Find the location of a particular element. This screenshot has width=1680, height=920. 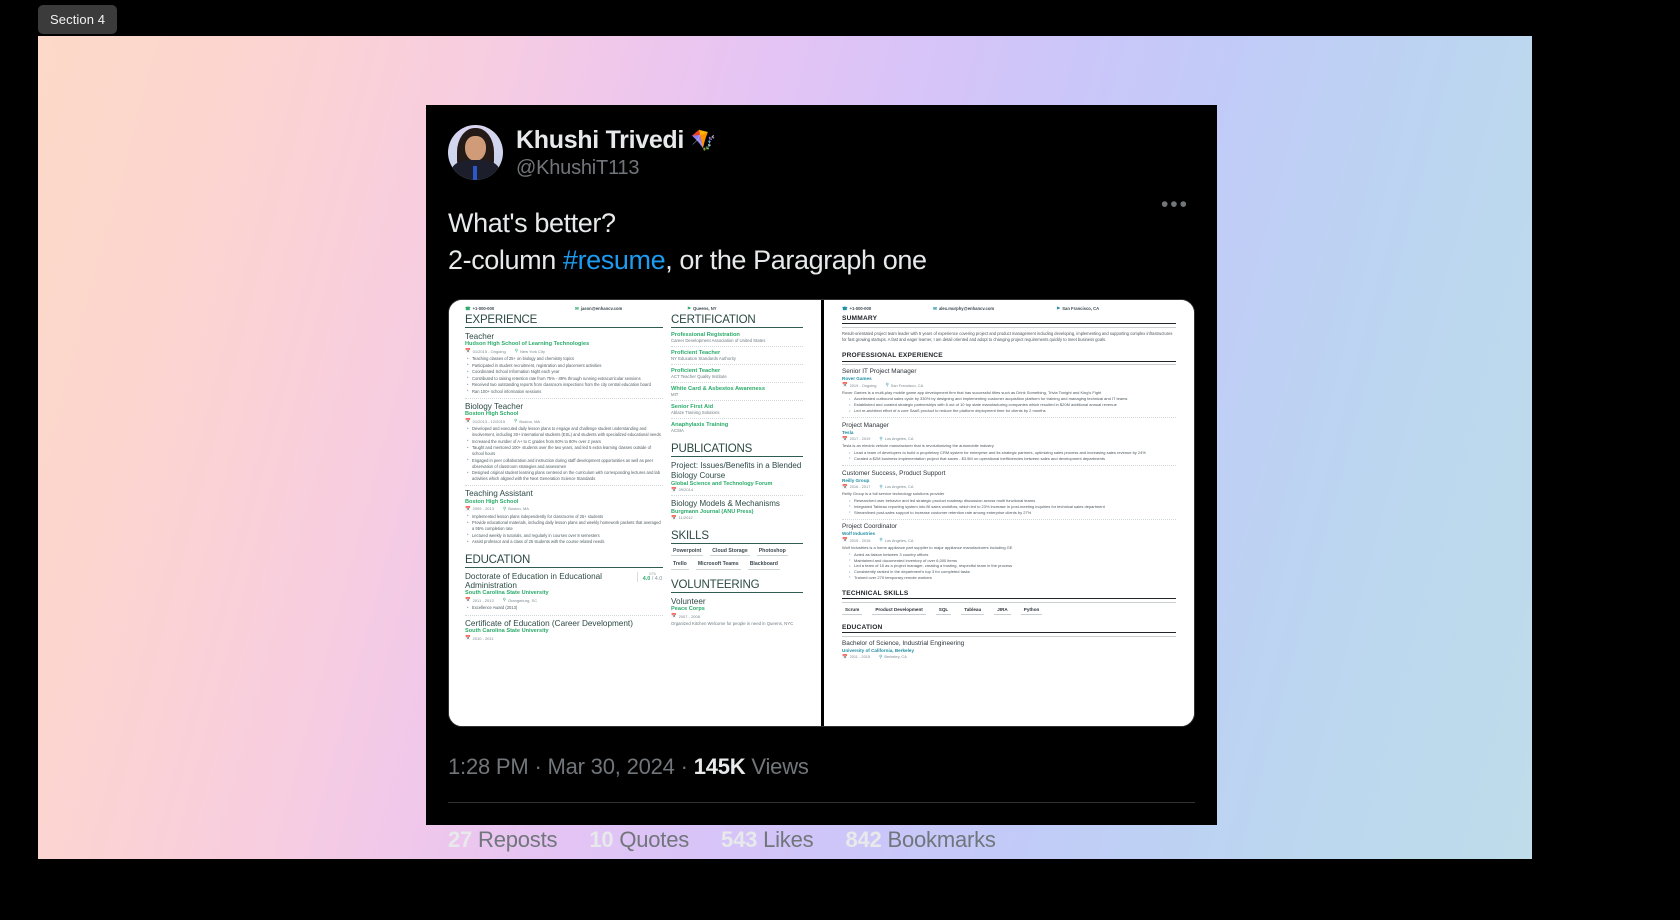

likes-count: 543 is located at coordinates (739, 839).